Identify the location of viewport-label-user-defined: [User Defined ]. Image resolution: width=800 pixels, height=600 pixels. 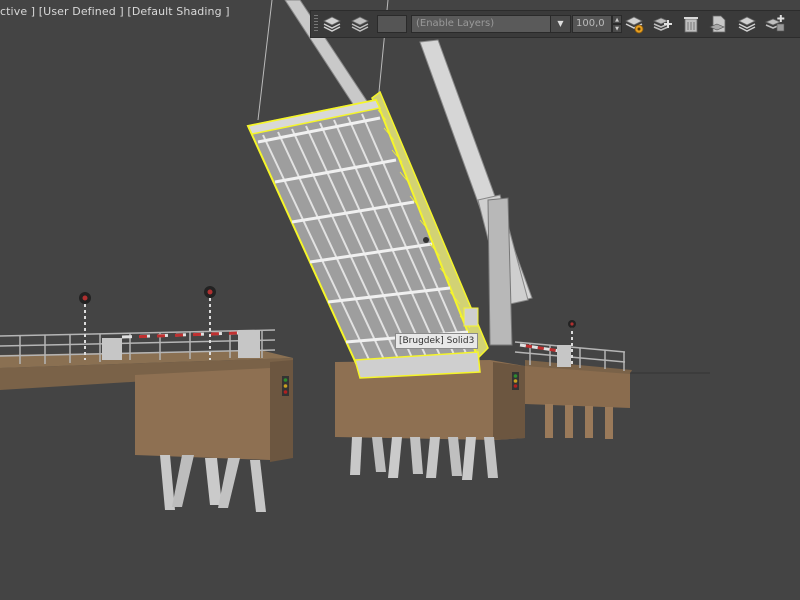
(79, 11).